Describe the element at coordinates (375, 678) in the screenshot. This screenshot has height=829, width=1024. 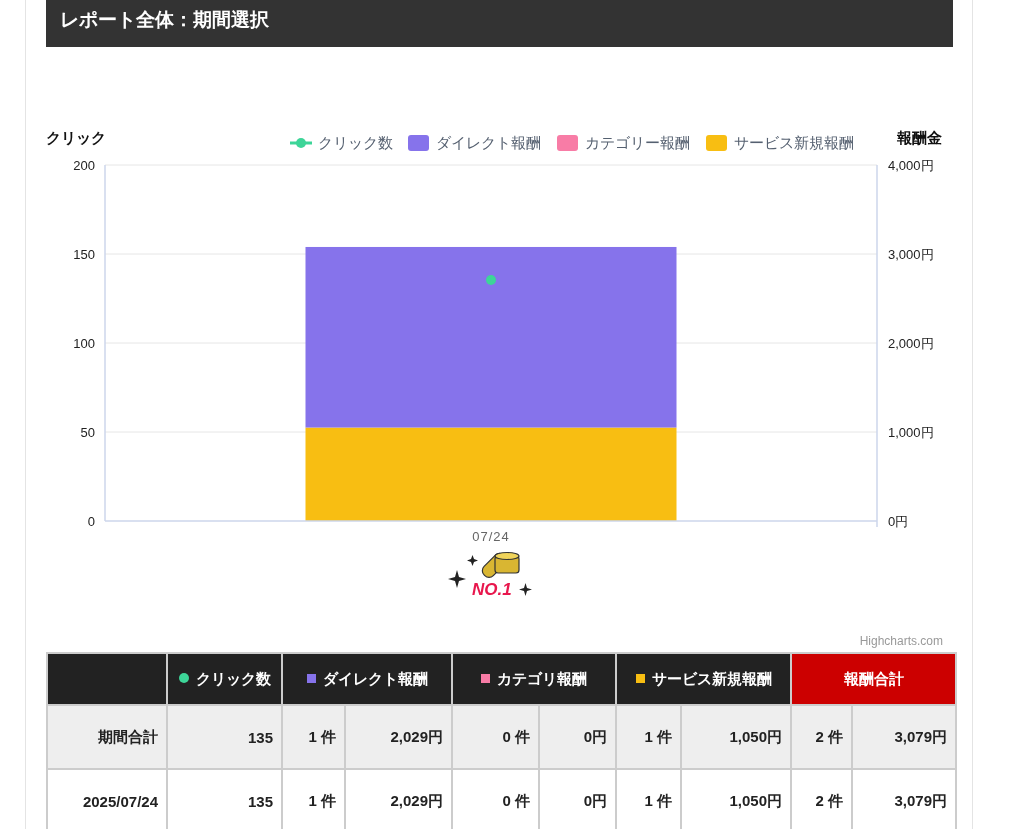
I see `header-label: ダイレクト報酬` at that location.